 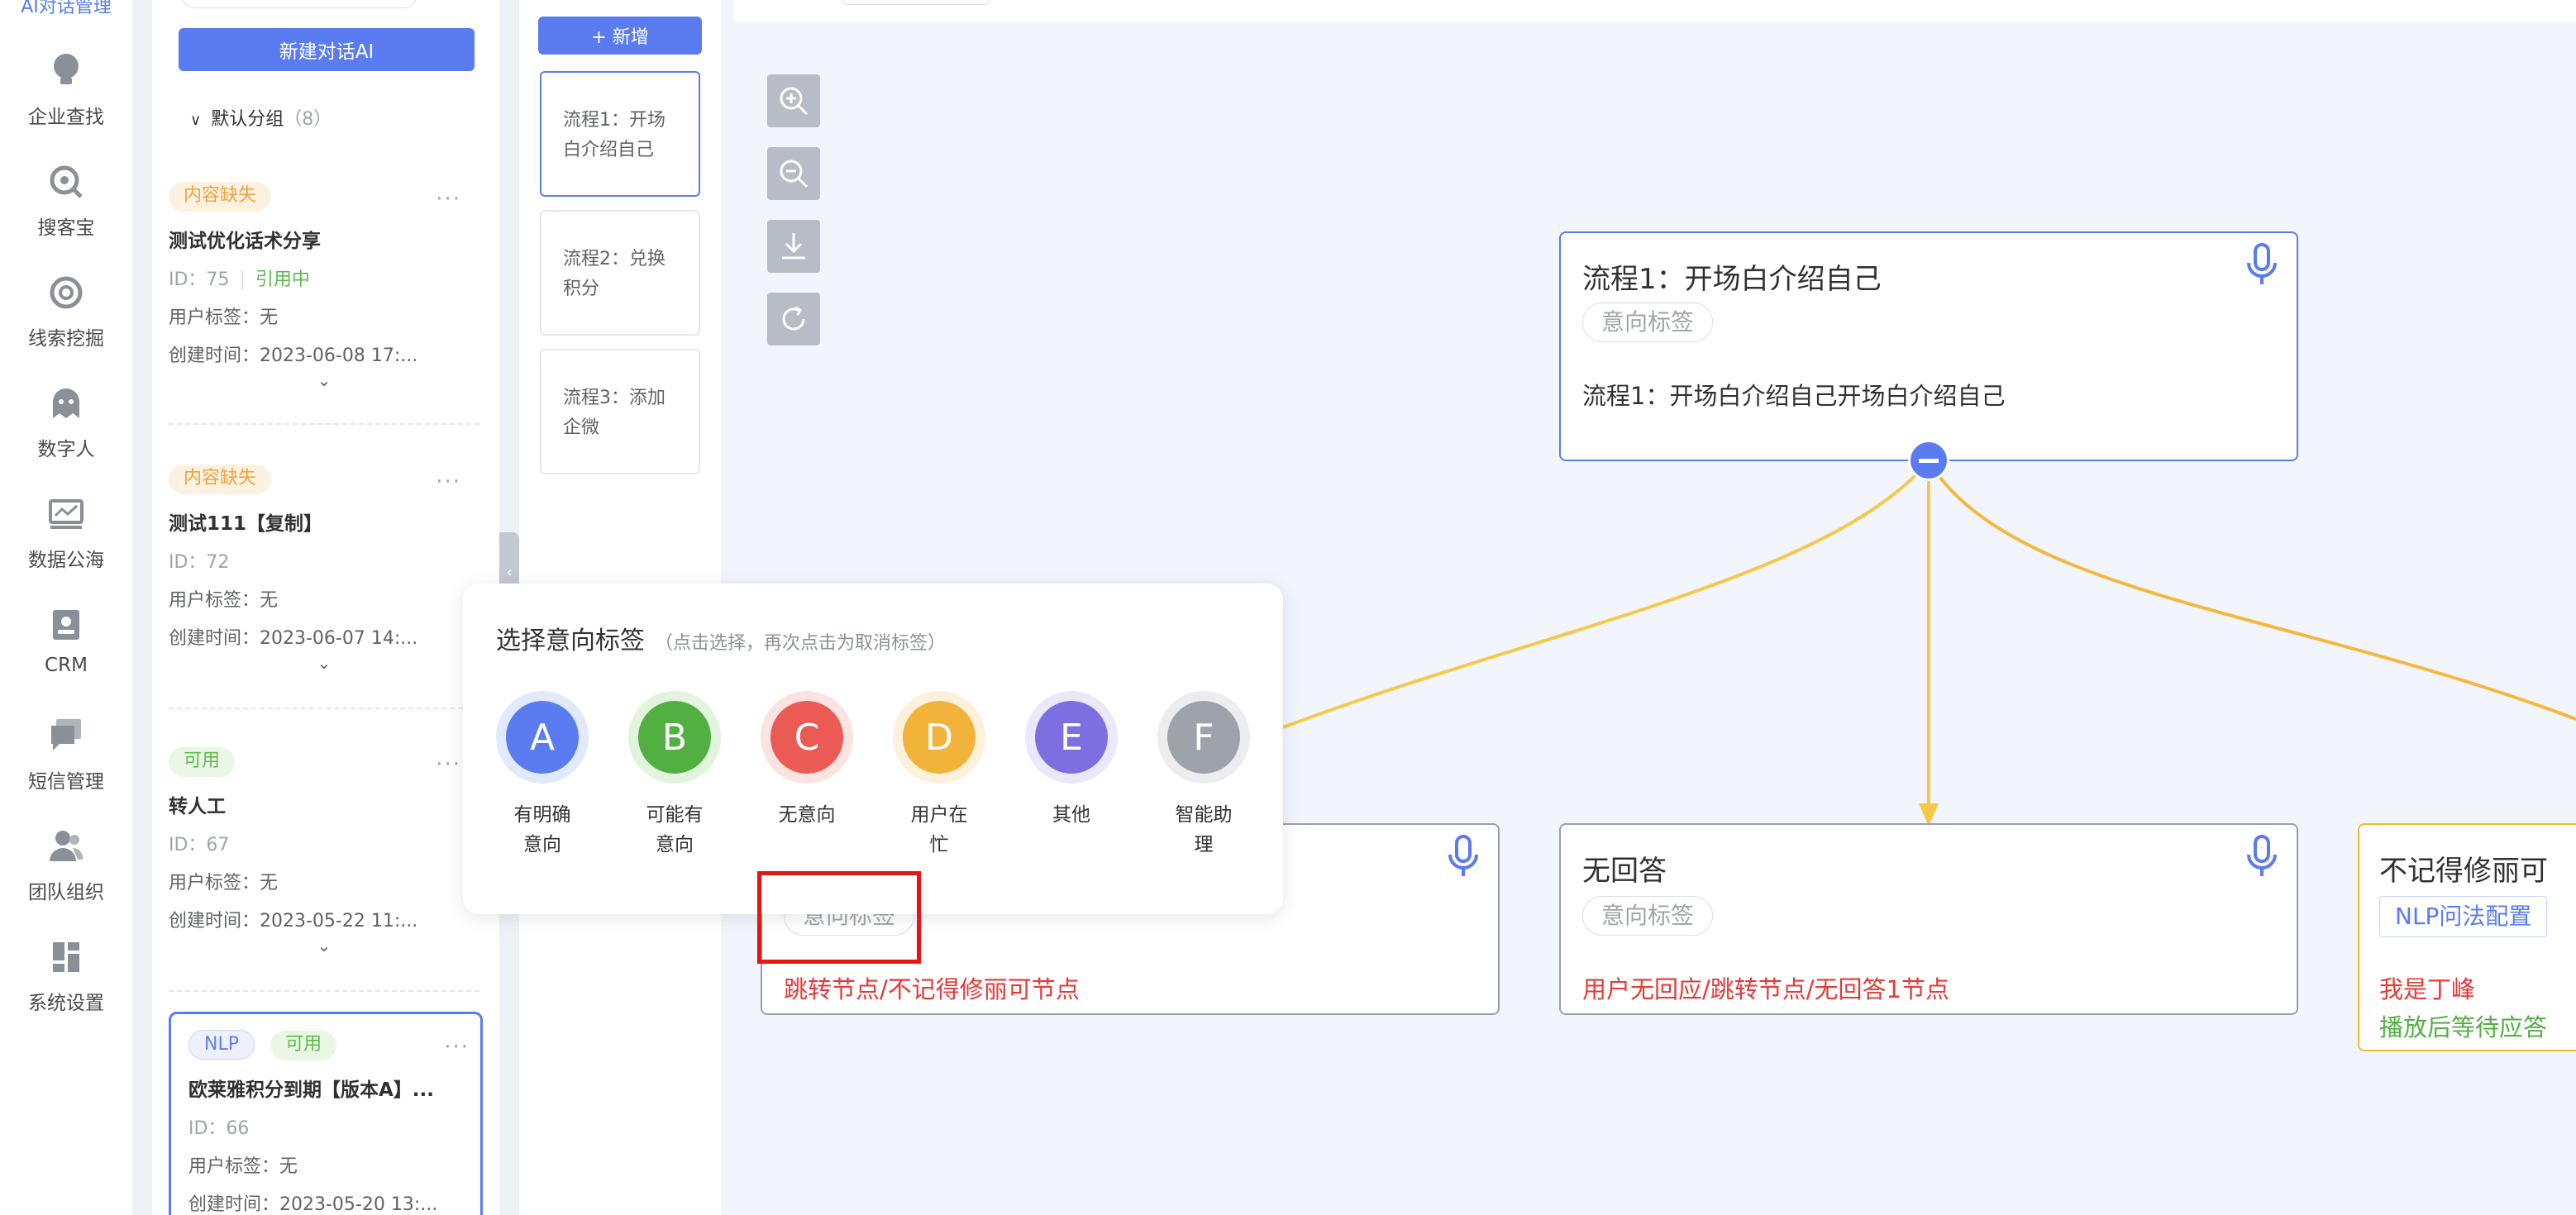 I want to click on intent-option-d: D 用户在忙, so click(x=939, y=775).